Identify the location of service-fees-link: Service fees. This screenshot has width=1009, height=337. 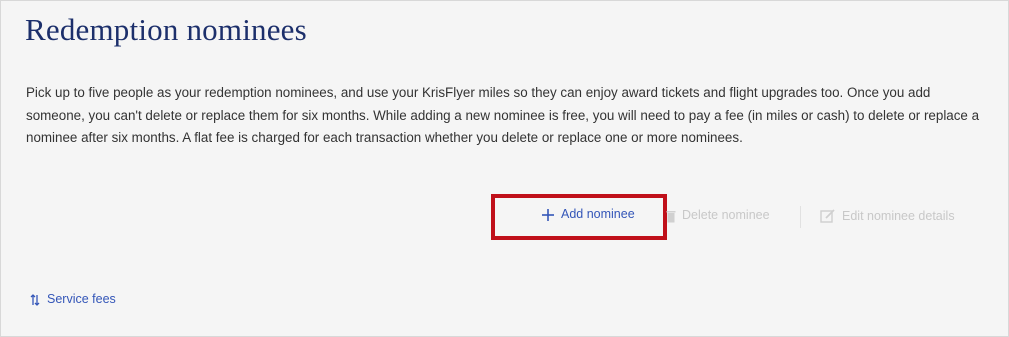
(73, 299).